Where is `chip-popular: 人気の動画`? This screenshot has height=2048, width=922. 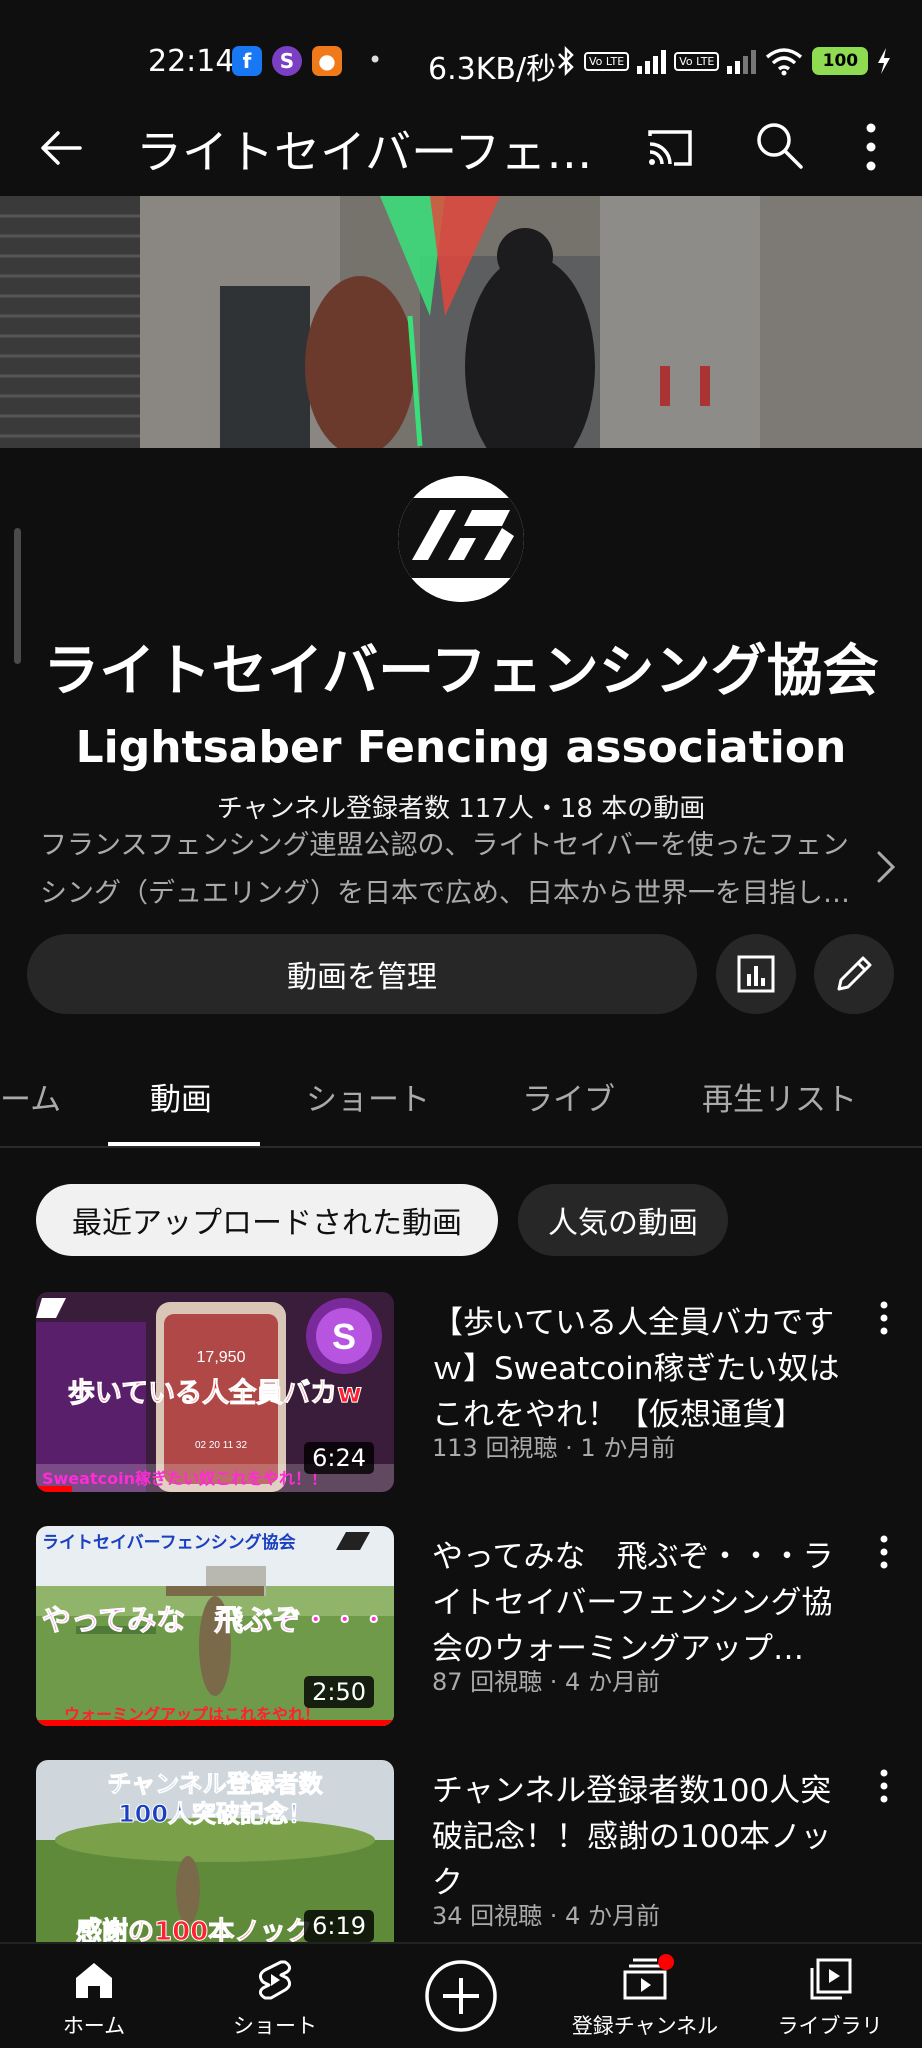
chip-popular: 人気の動画 is located at coordinates (623, 1220).